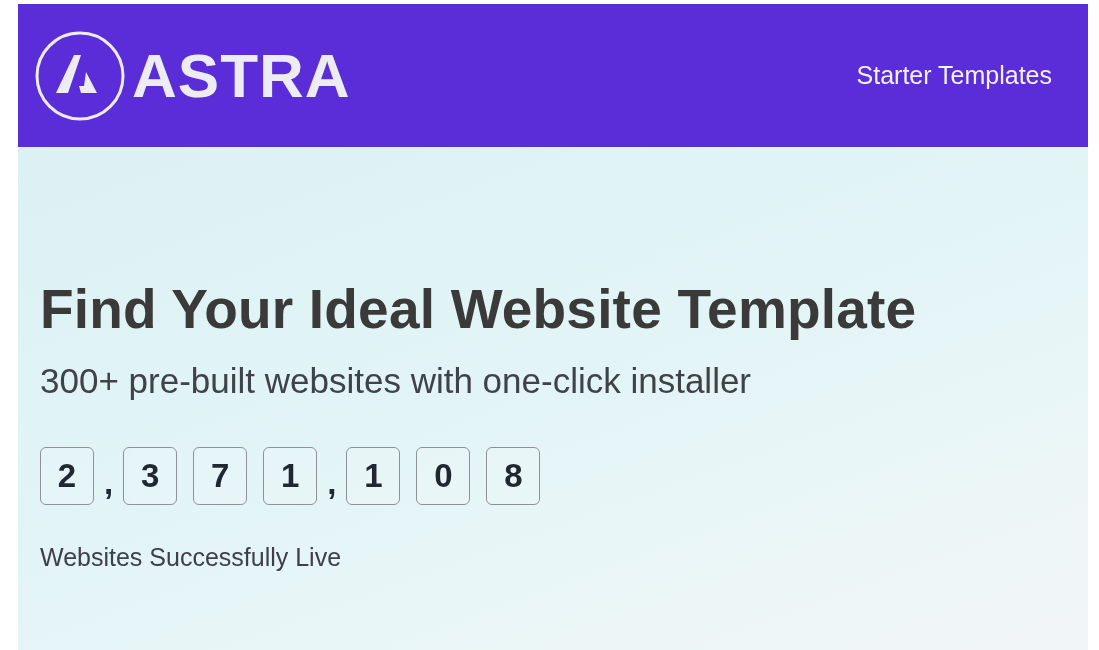 This screenshot has width=1099, height=650. I want to click on counter-digit: 2, so click(67, 476).